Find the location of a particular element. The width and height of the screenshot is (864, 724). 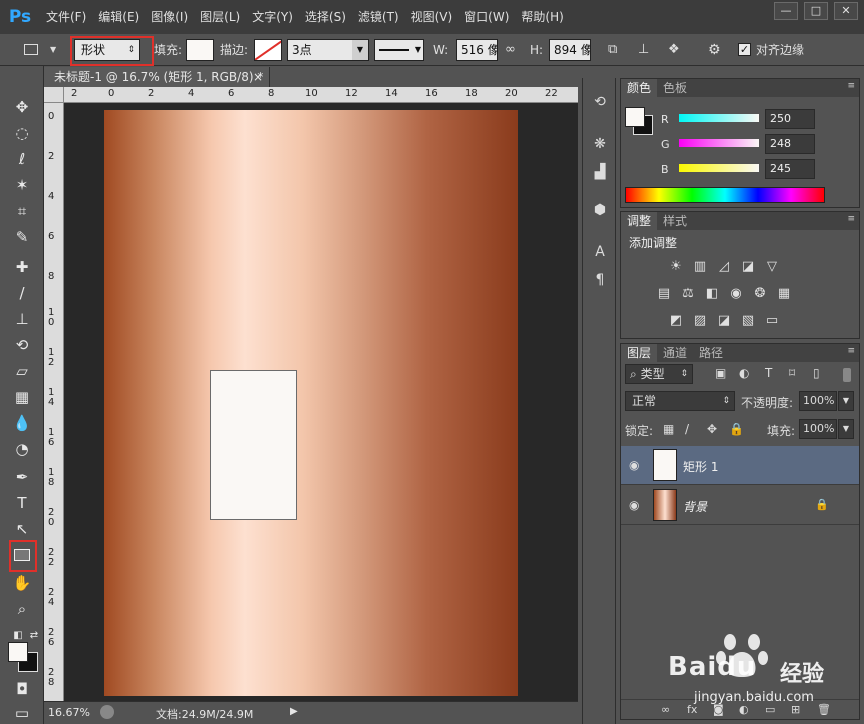

stamp-tool-icon: ⊥ is located at coordinates (22, 319).